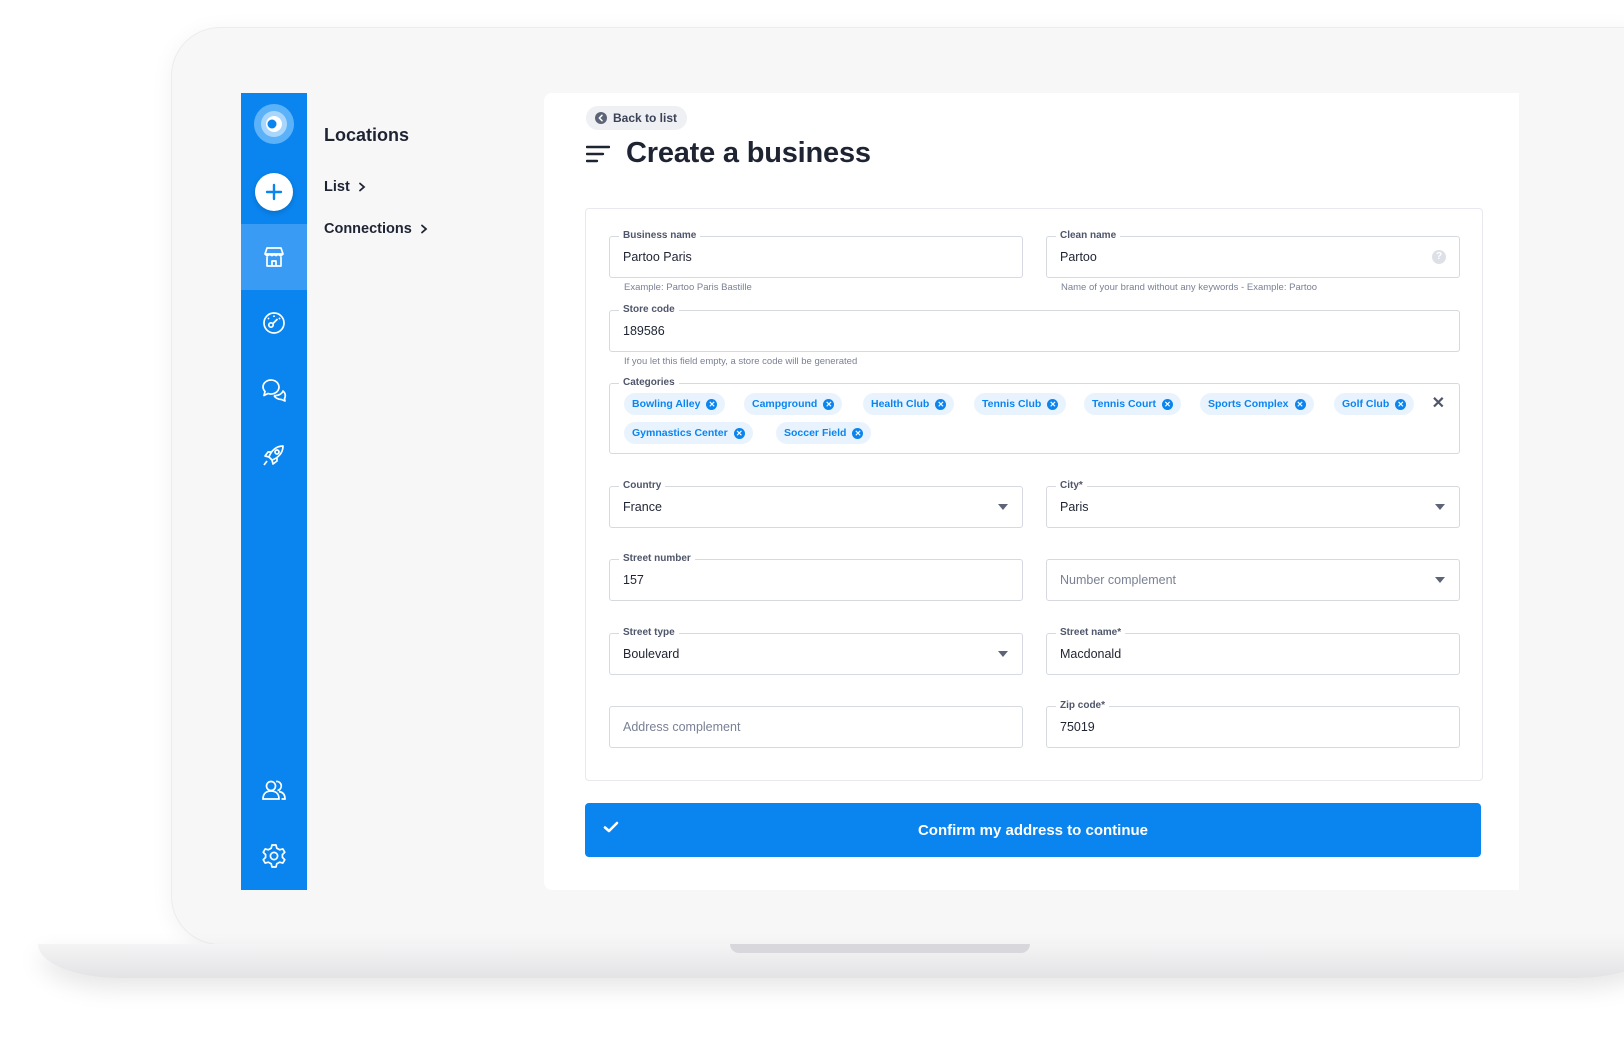  What do you see at coordinates (425, 491) in the screenshot?
I see `locations-subnav: Locations List Connections` at bounding box center [425, 491].